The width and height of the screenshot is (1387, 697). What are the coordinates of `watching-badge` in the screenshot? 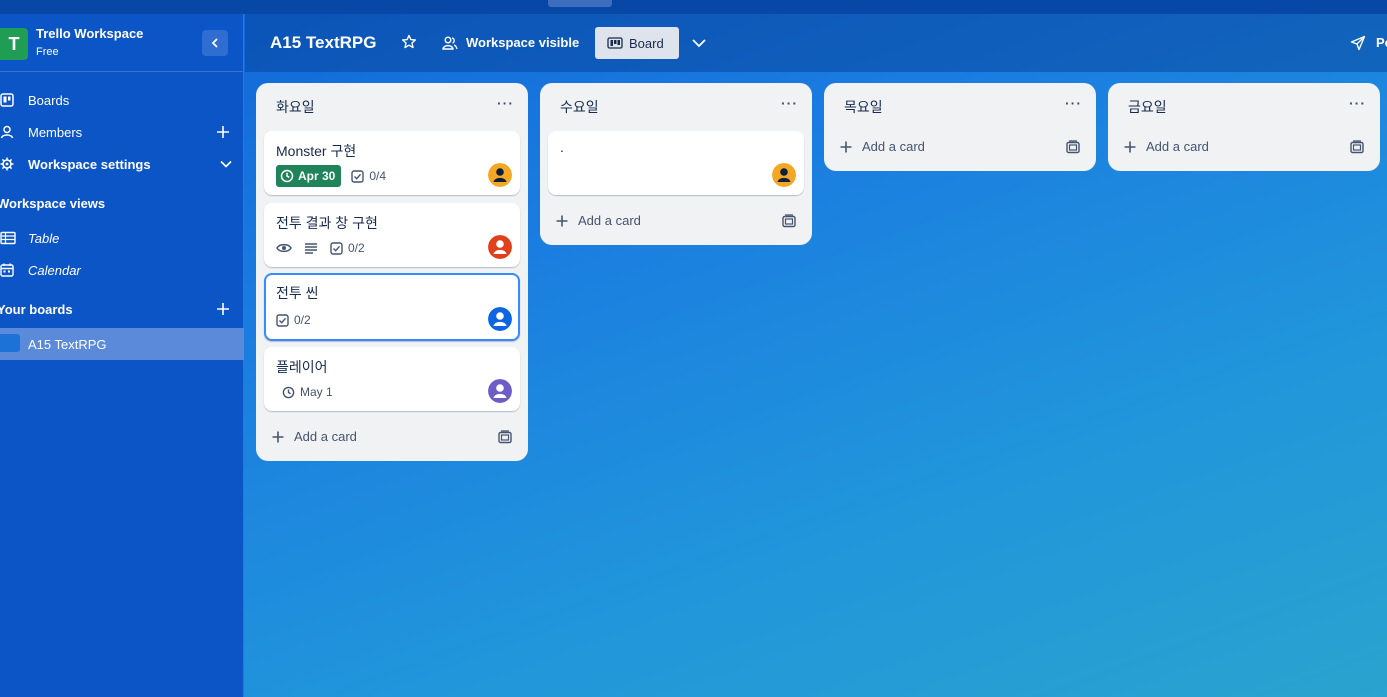 It's located at (284, 248).